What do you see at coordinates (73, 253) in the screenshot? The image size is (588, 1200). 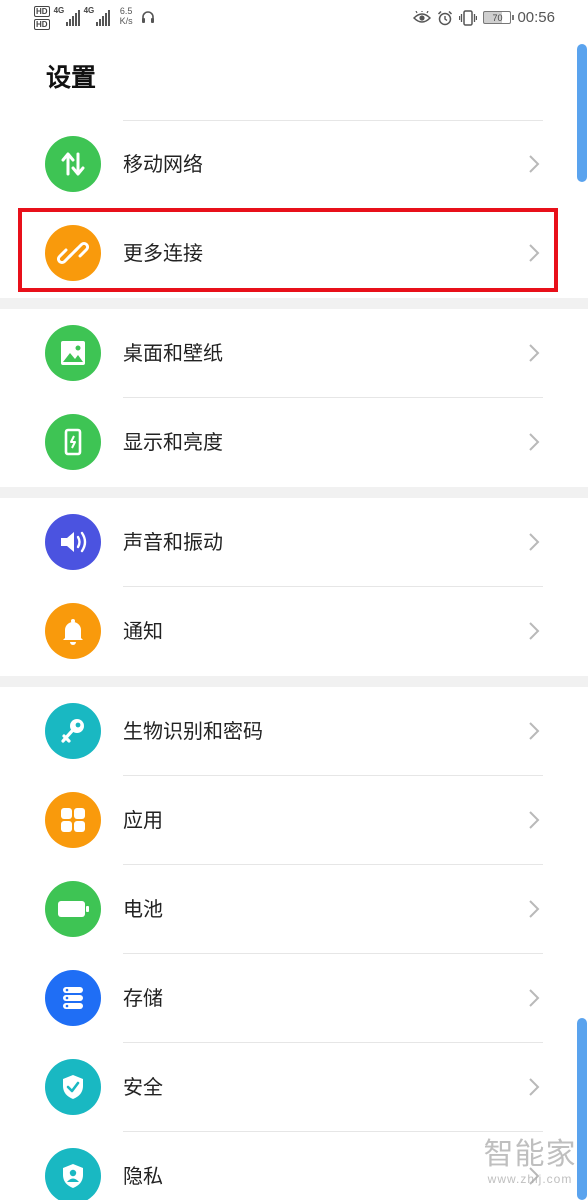 I see `link-icon` at bounding box center [73, 253].